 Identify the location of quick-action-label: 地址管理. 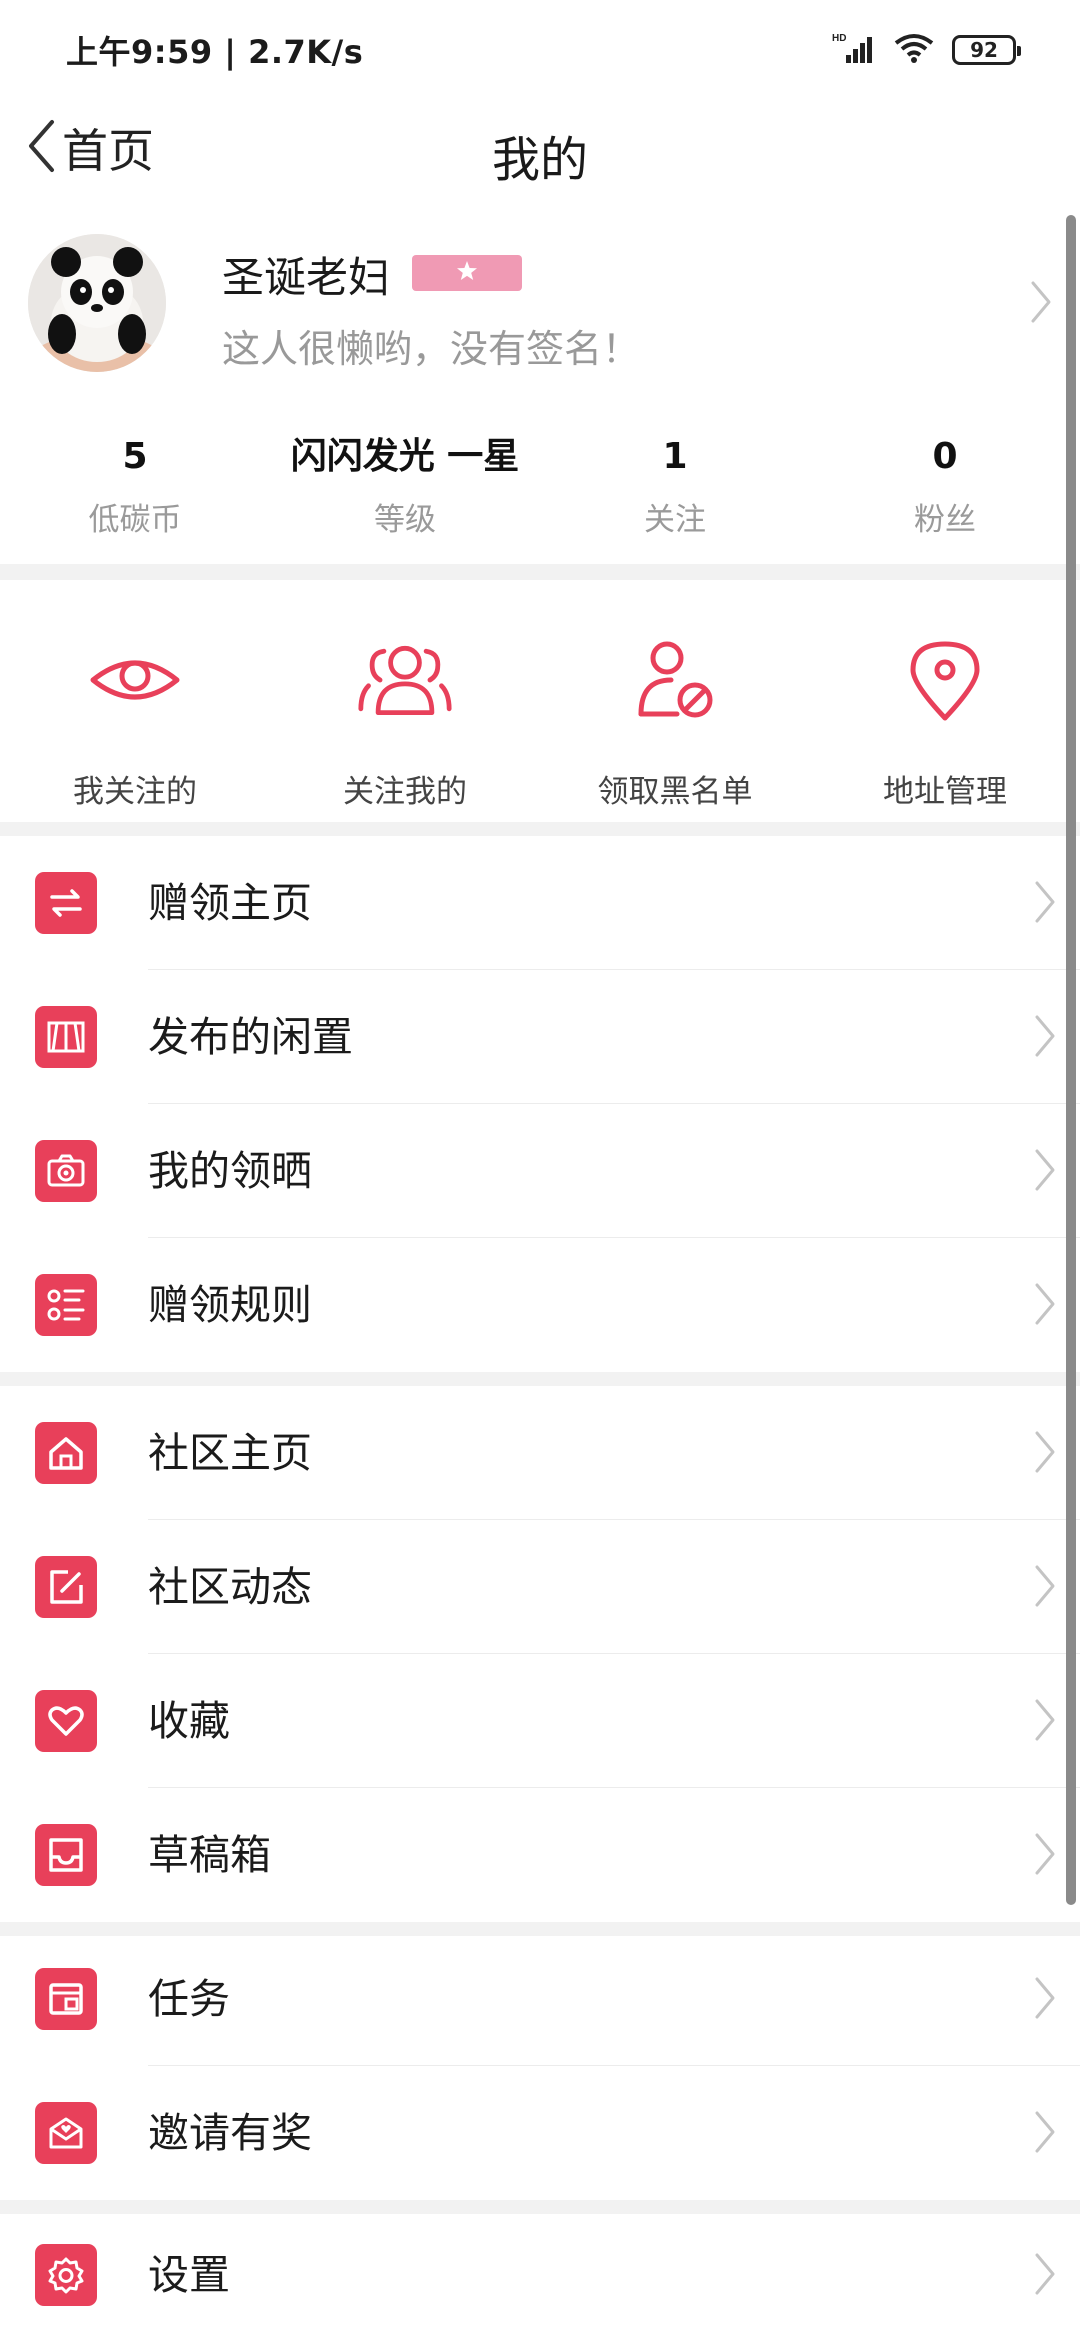
(945, 792).